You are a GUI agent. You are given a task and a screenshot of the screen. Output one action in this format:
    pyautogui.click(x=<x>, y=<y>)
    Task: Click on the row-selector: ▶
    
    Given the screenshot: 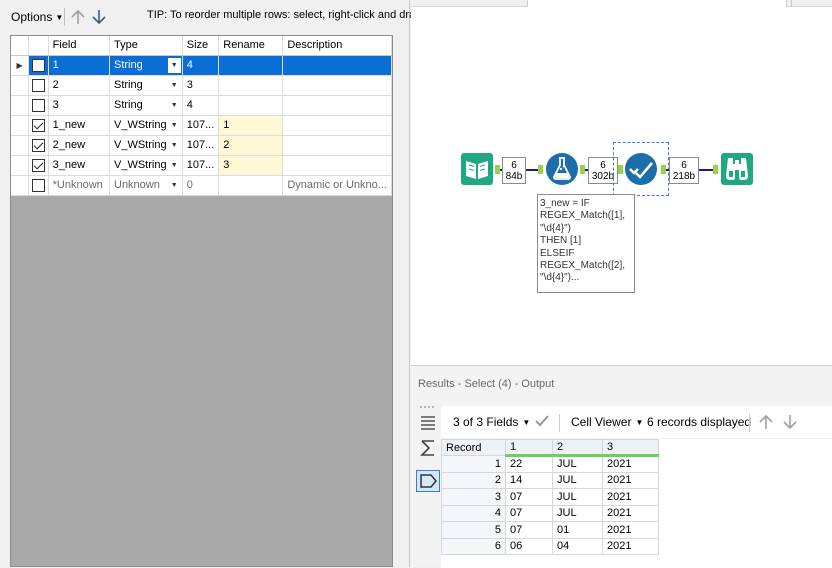 What is the action you would take?
    pyautogui.click(x=20, y=65)
    